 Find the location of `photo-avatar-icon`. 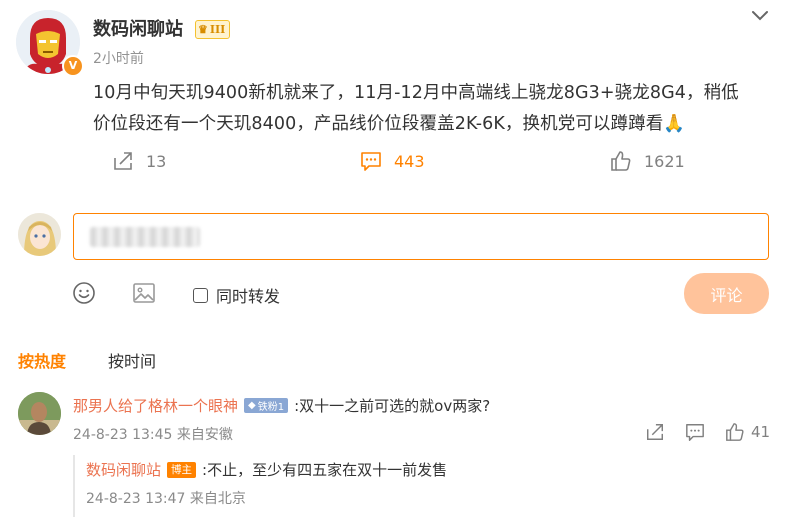

photo-avatar-icon is located at coordinates (39, 413).